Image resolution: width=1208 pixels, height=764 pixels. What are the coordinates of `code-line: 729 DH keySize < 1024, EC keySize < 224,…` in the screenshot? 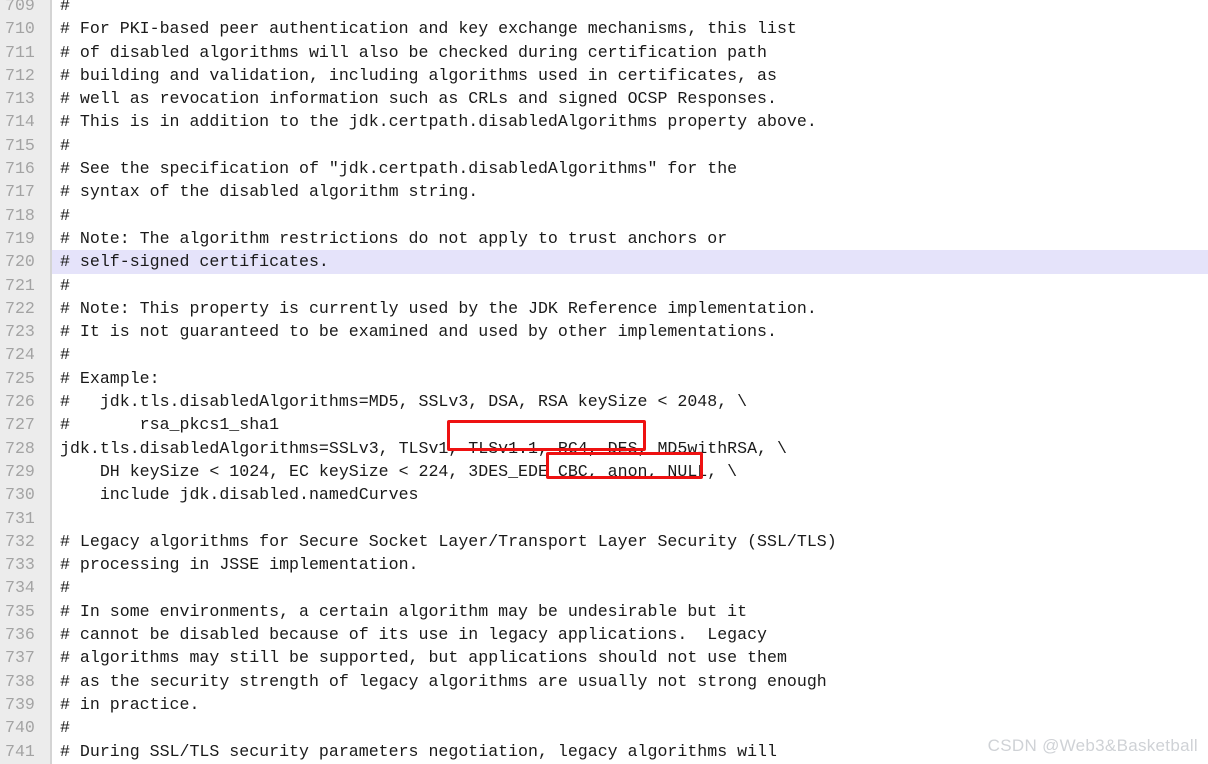 It's located at (604, 471).